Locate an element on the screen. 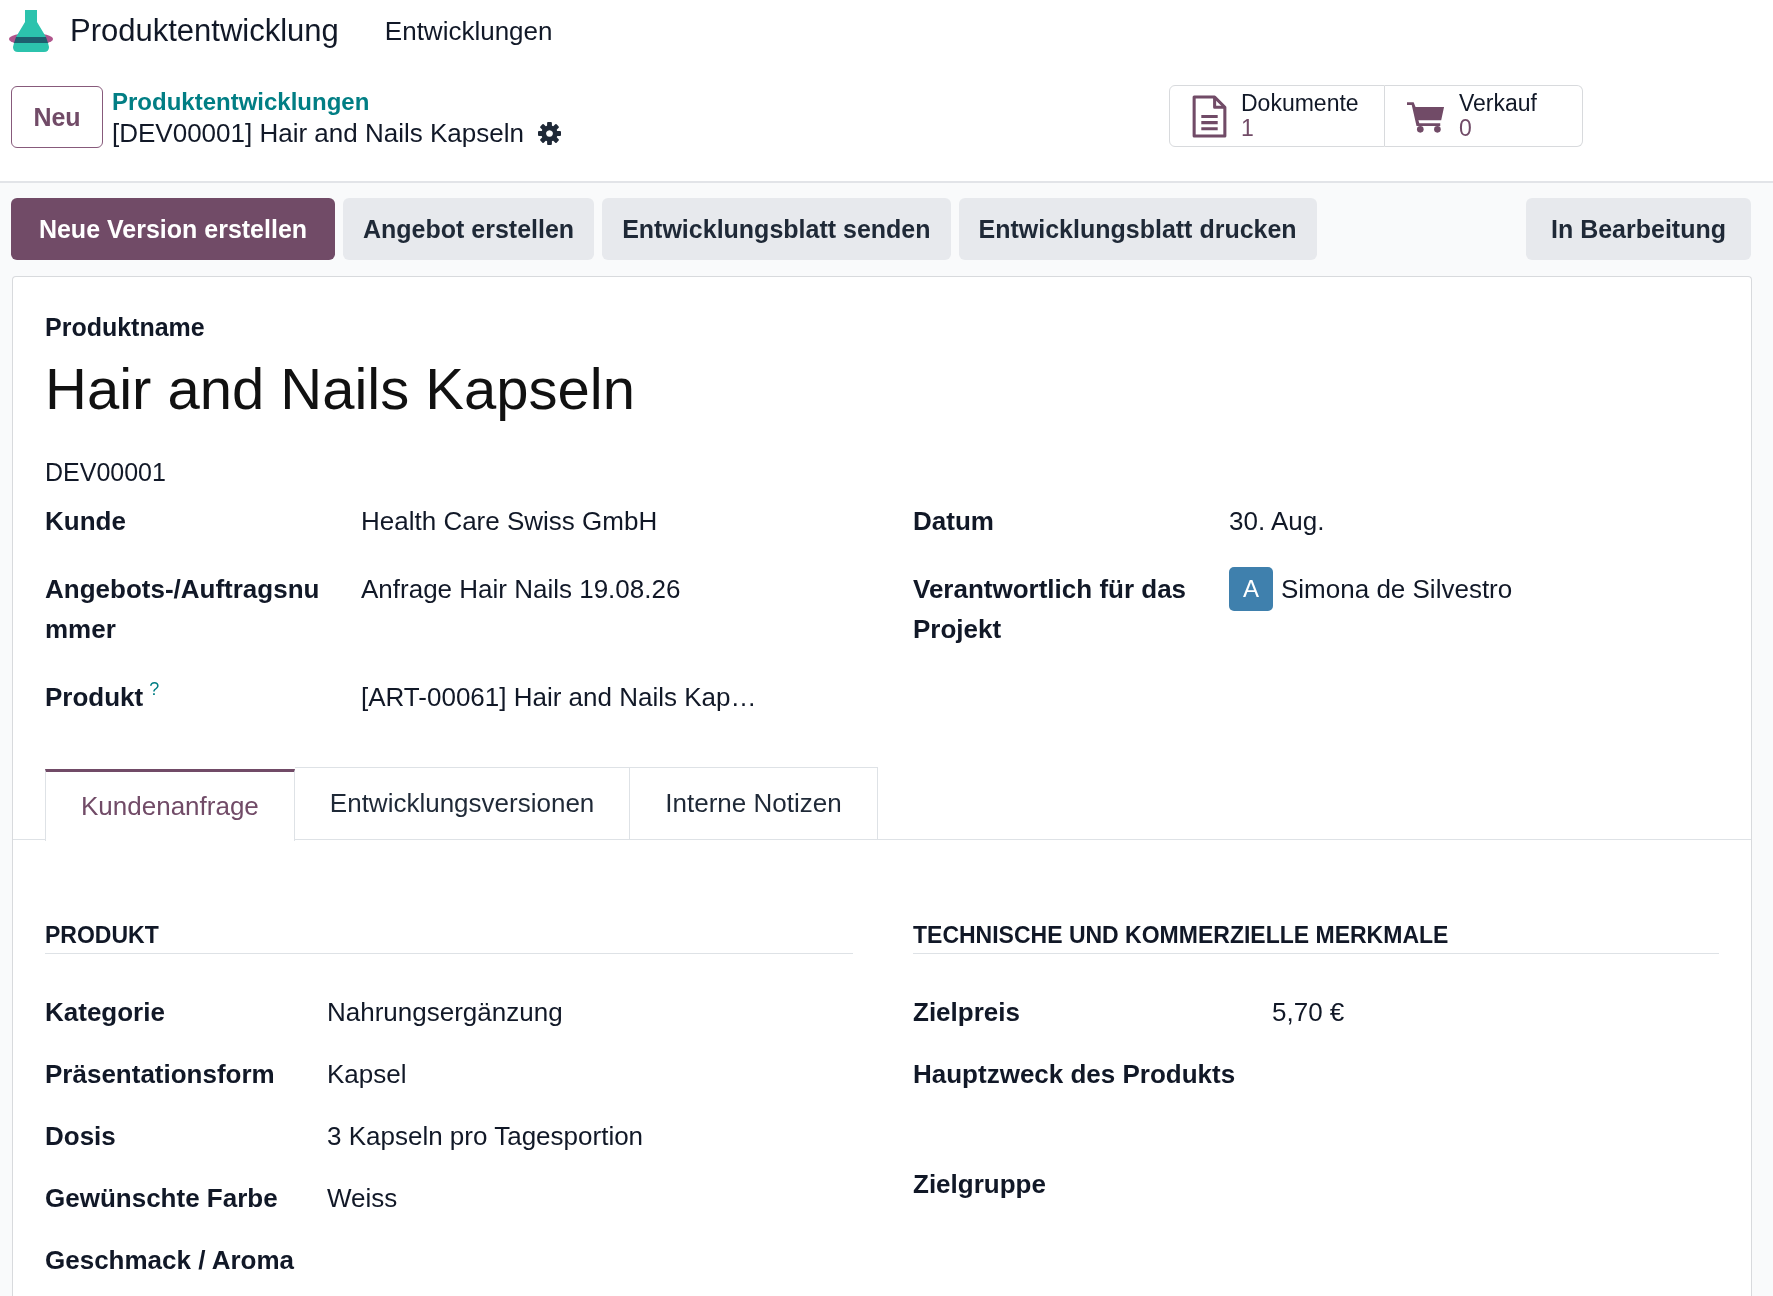  field-label: Produktname is located at coordinates (125, 327).